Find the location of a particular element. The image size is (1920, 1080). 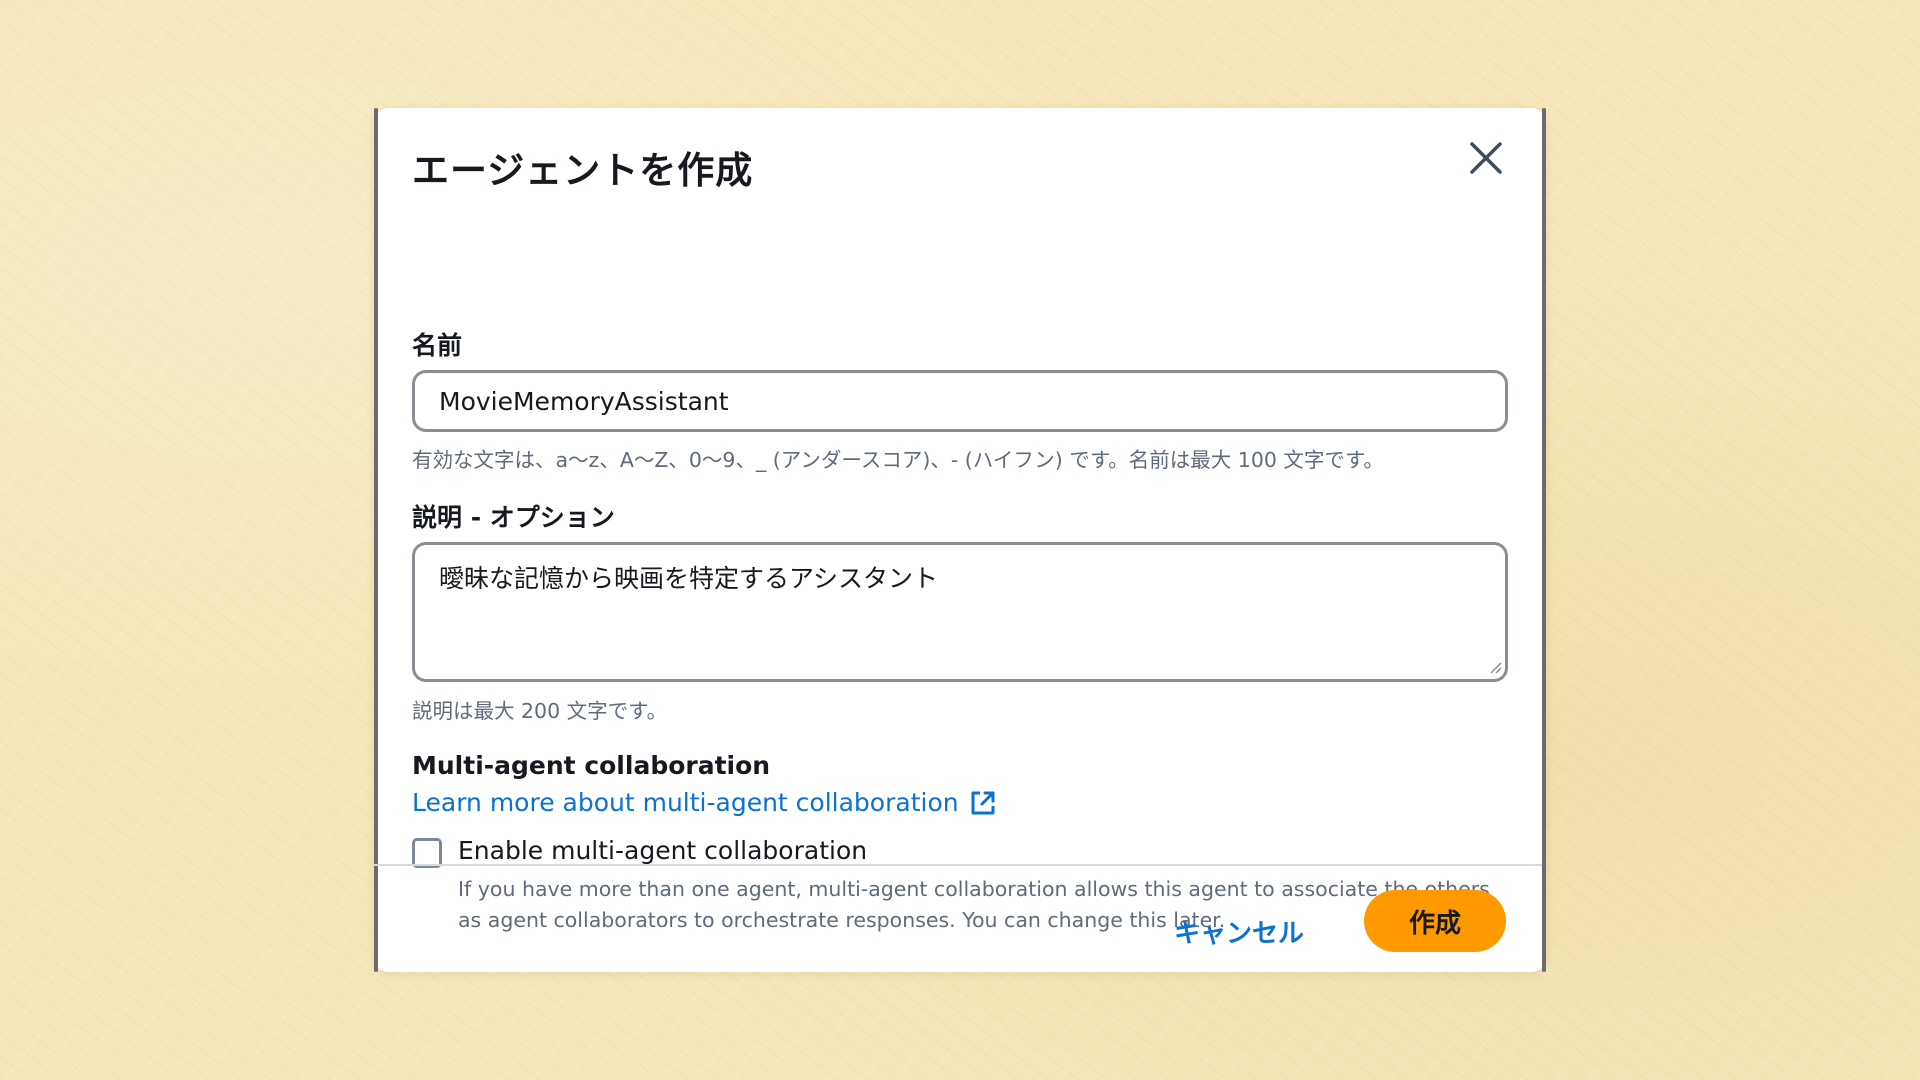

cancel-button: キャンセル is located at coordinates (1239, 931).